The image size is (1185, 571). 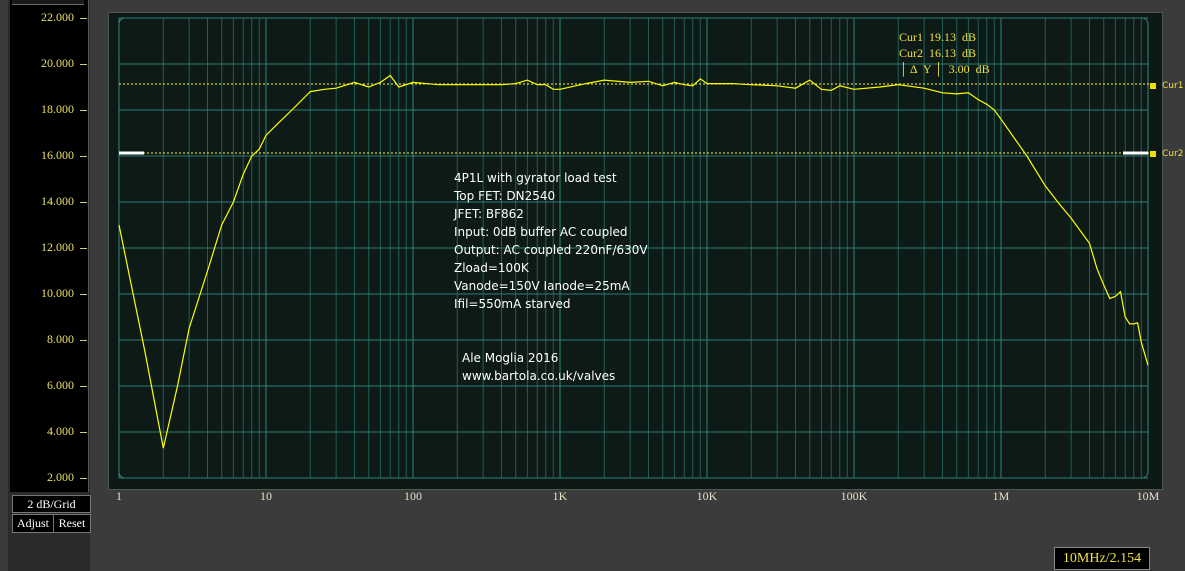 I want to click on credit-notes: Ale Moglia 2016 www.bartola.co.uk/valves, so click(x=538, y=367).